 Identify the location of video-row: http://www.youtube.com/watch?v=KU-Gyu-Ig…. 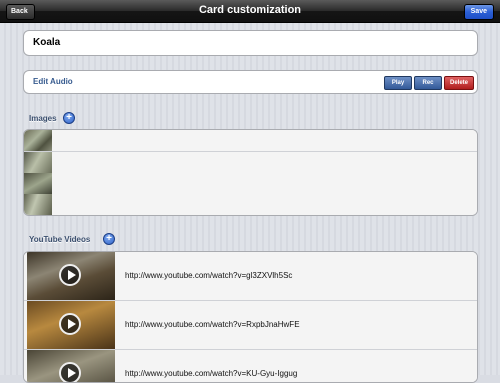
(250, 366).